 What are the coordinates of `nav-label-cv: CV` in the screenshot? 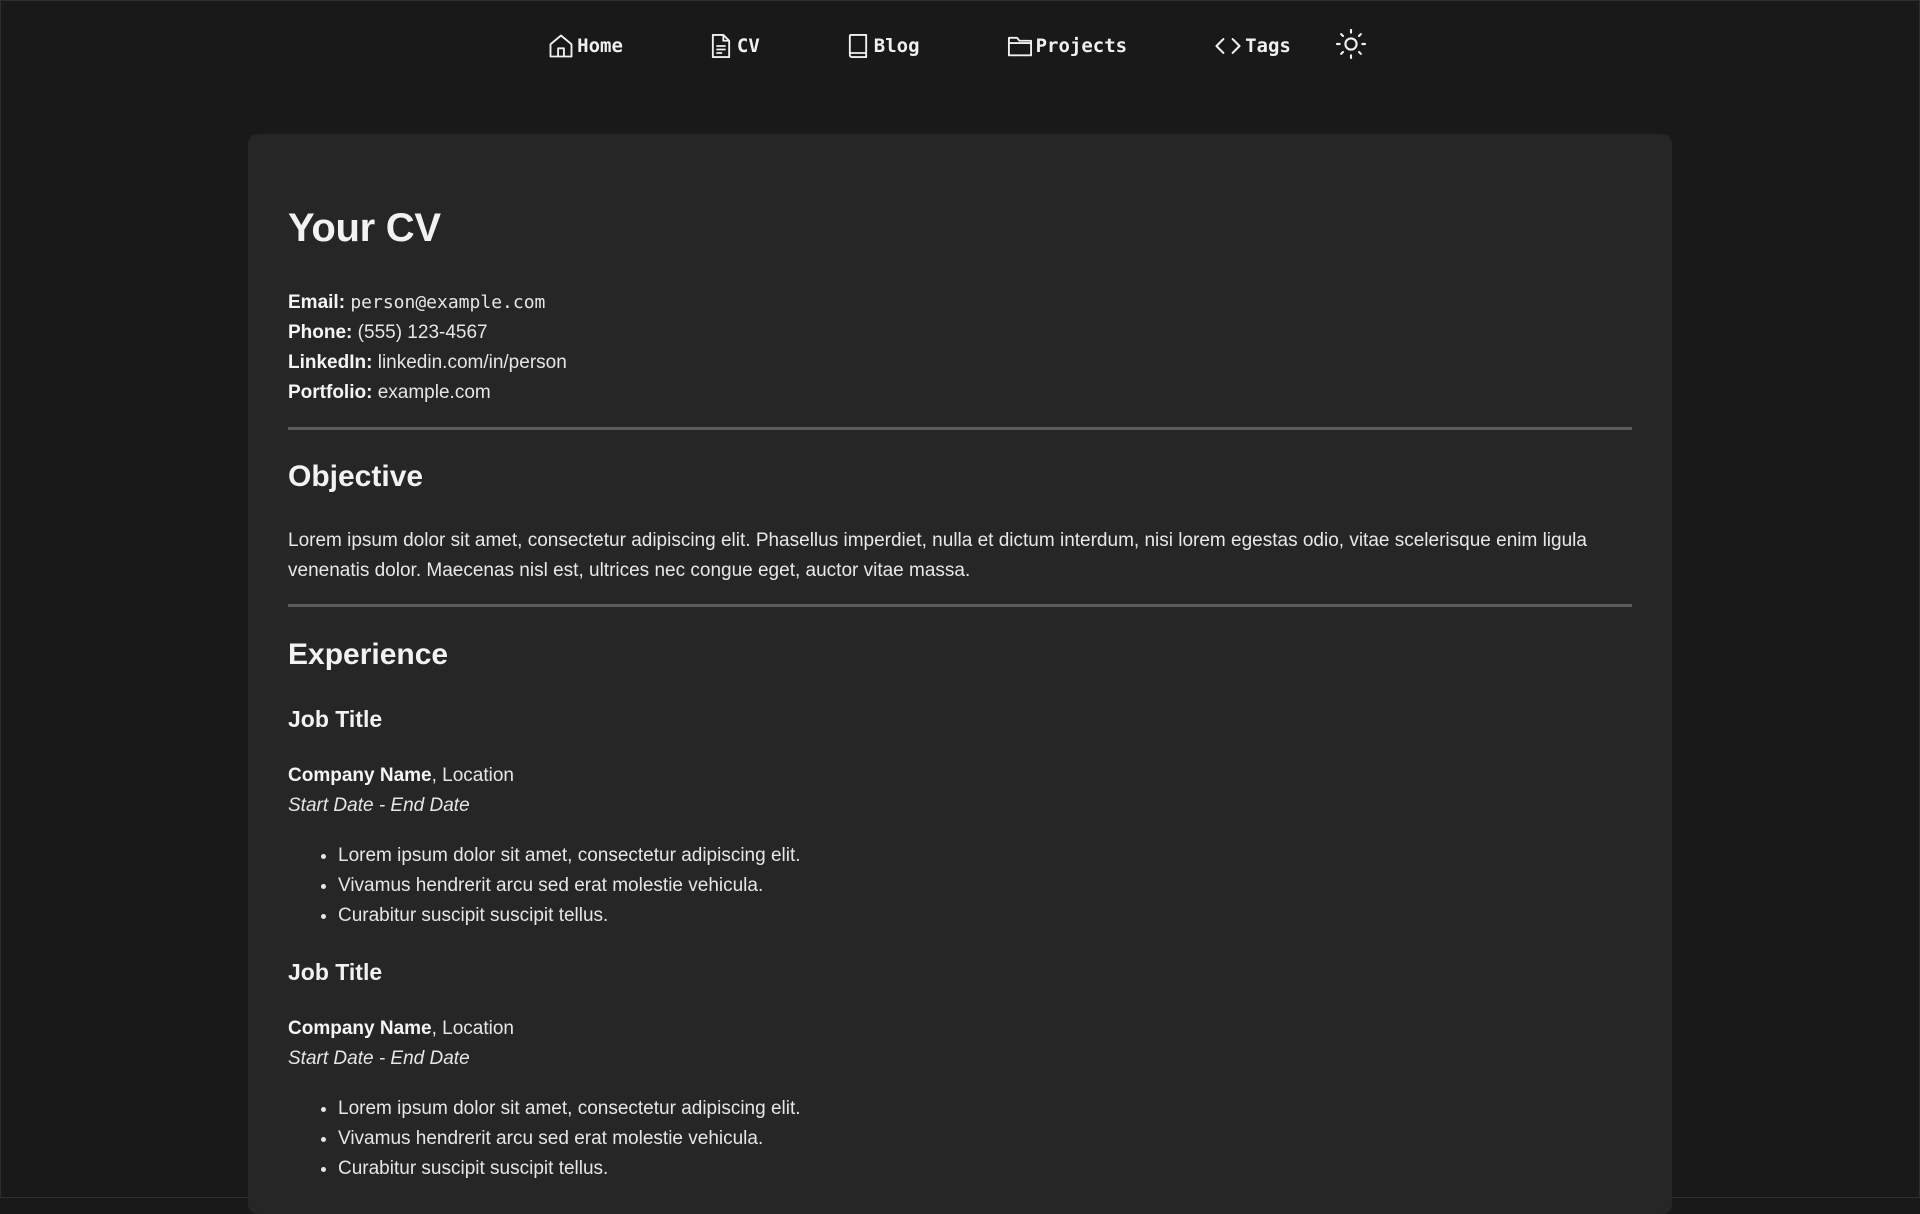 It's located at (748, 46).